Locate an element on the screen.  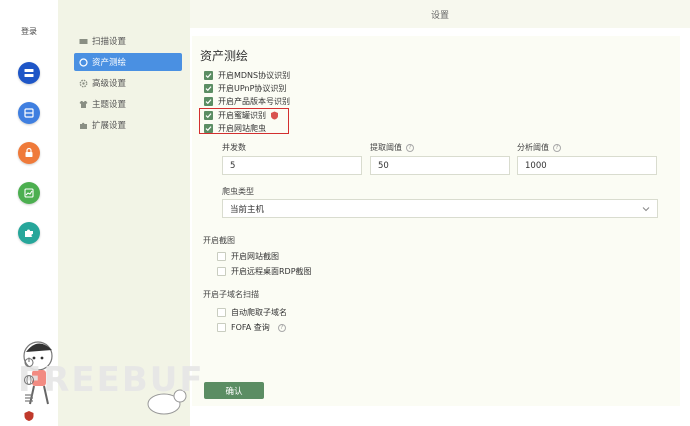
option-mdns: 开启MDNS协议识别 is located at coordinates (247, 75).